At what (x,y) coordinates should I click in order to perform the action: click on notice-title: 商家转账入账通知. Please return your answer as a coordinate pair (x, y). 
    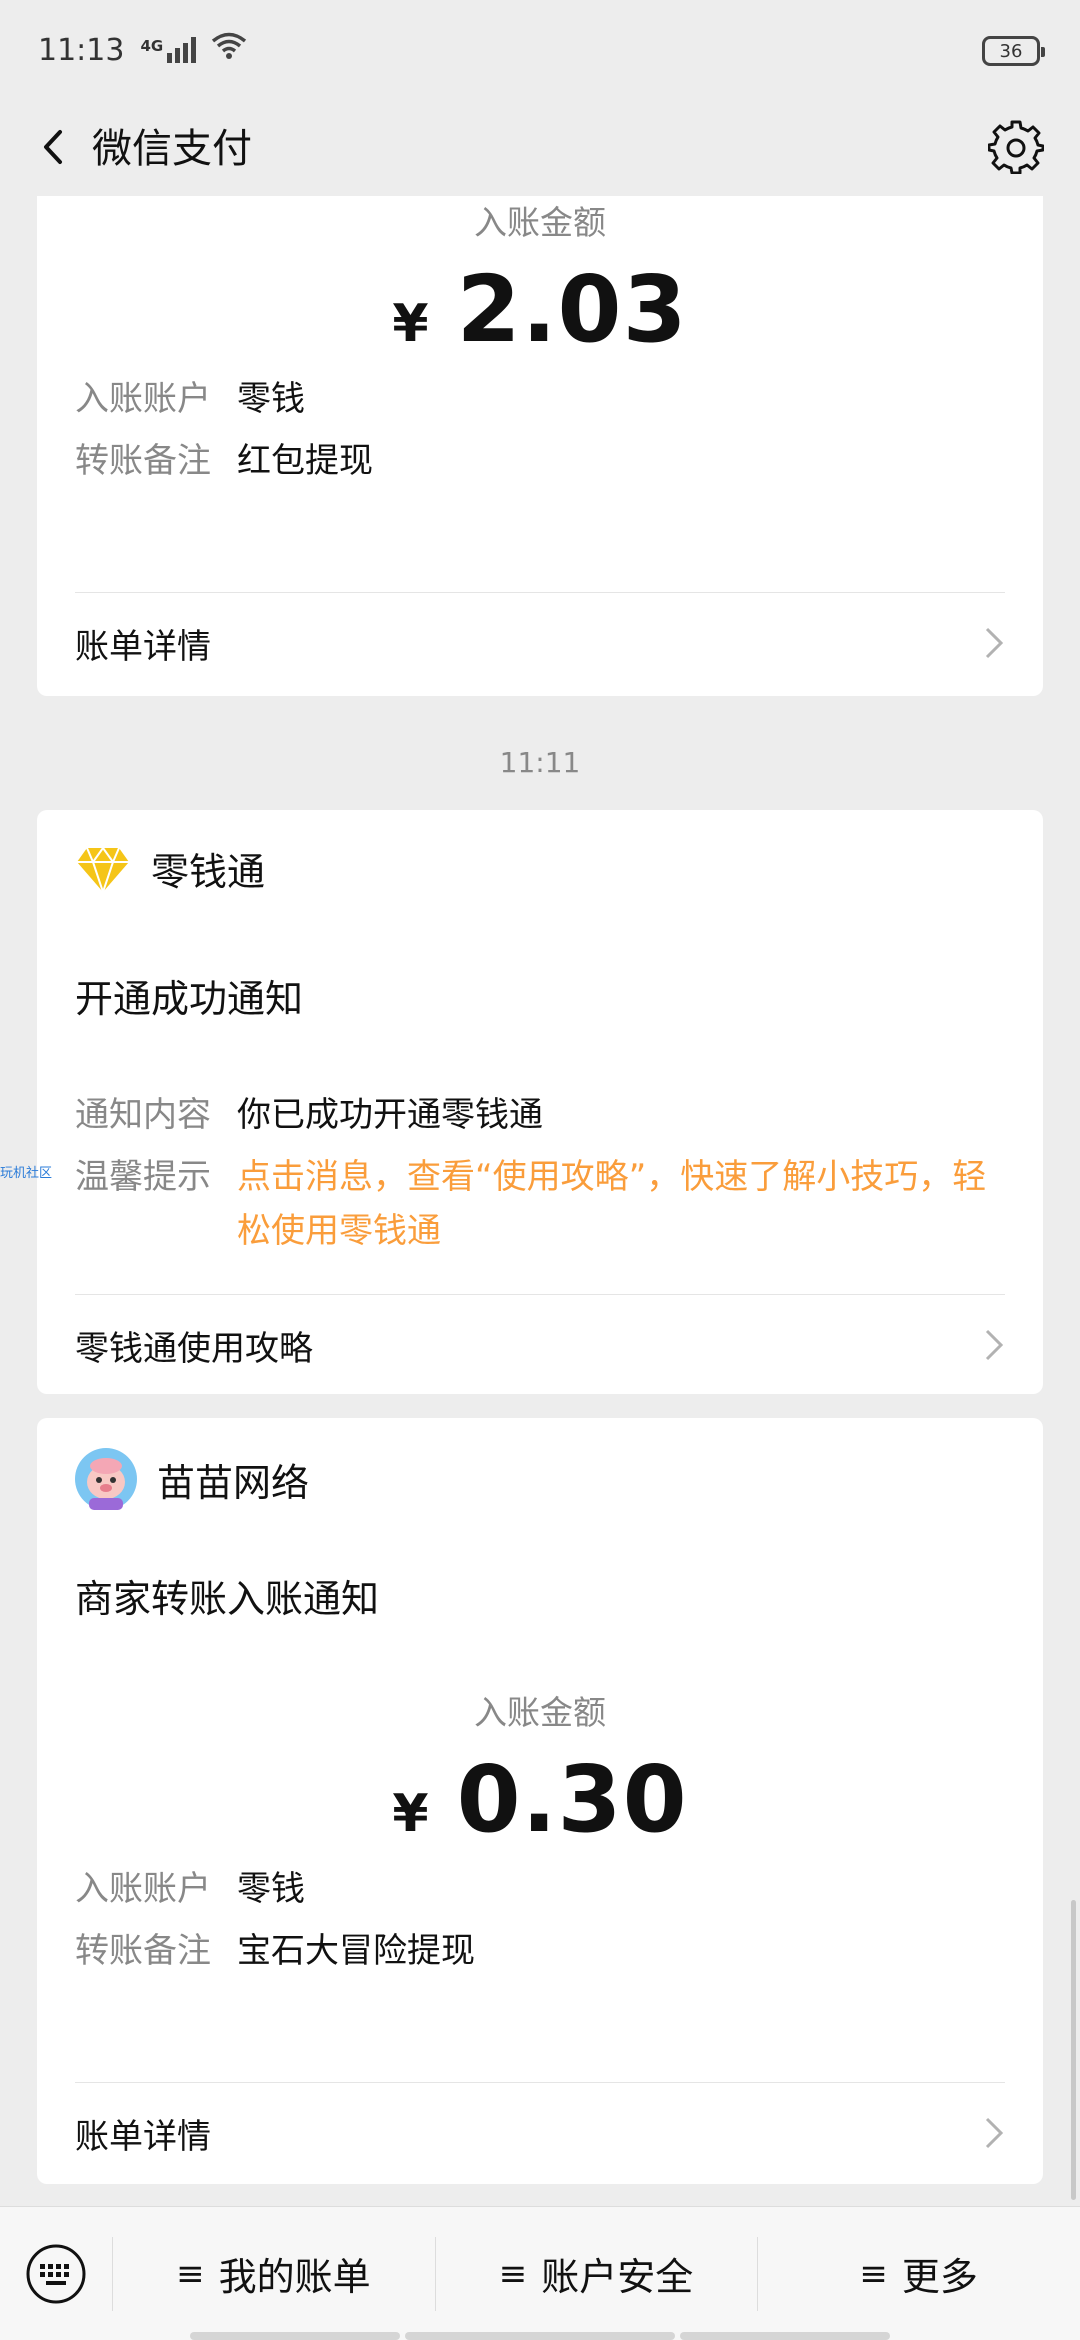
    Looking at the image, I should click on (227, 1599).